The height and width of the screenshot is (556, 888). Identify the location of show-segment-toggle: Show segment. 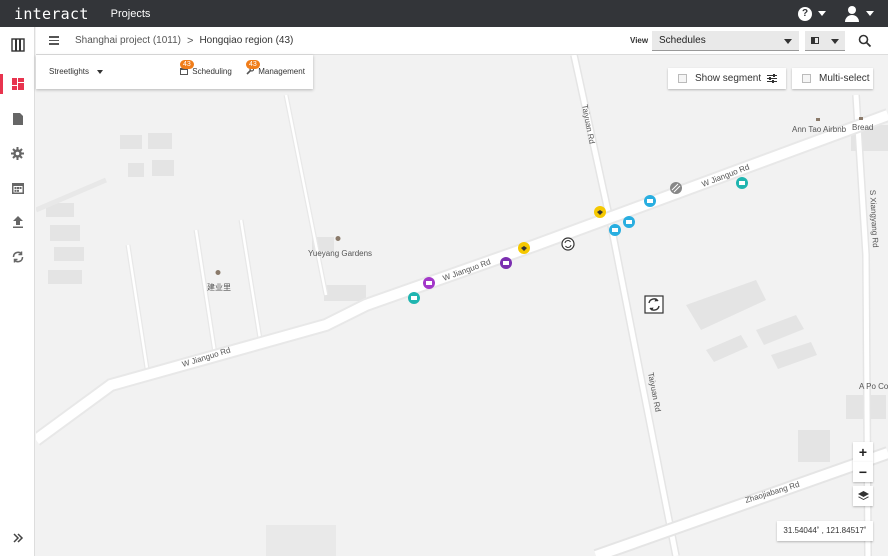
(727, 78).